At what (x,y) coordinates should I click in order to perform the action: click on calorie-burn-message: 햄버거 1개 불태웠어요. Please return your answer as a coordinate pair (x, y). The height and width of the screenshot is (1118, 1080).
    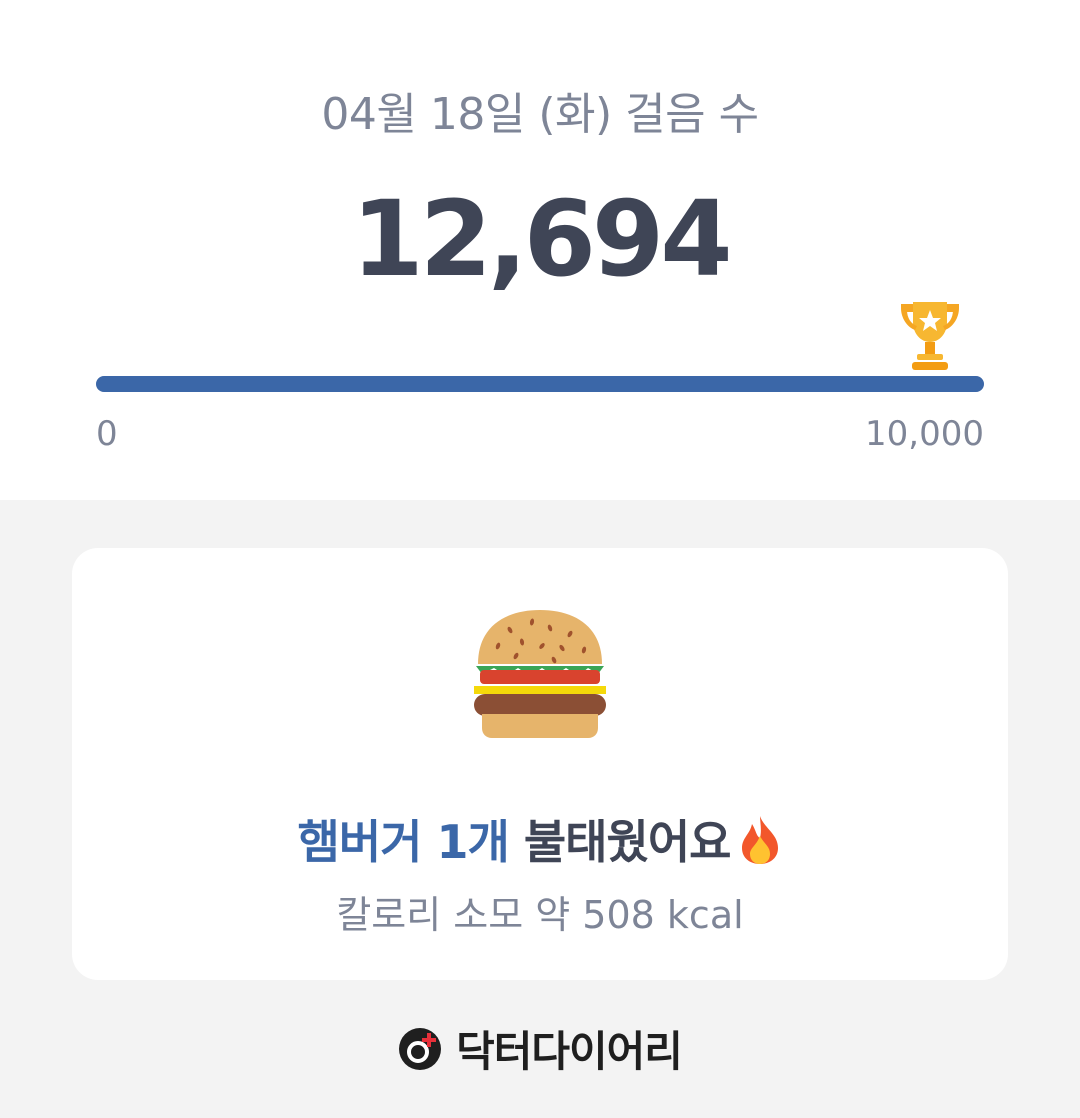
    Looking at the image, I should click on (540, 839).